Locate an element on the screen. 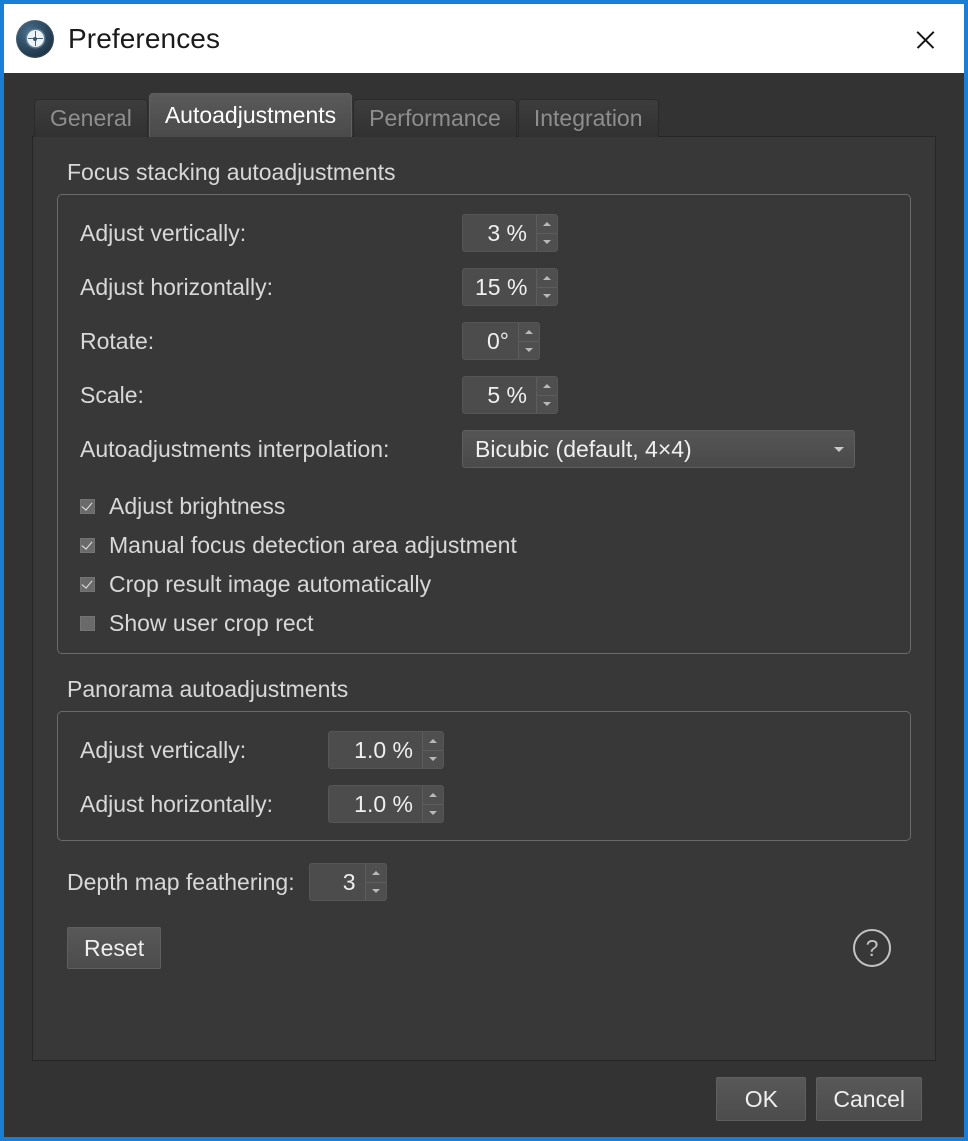 This screenshot has width=968, height=1141. label-pano-adjust-vertically: Adjust vertically: is located at coordinates (163, 749).